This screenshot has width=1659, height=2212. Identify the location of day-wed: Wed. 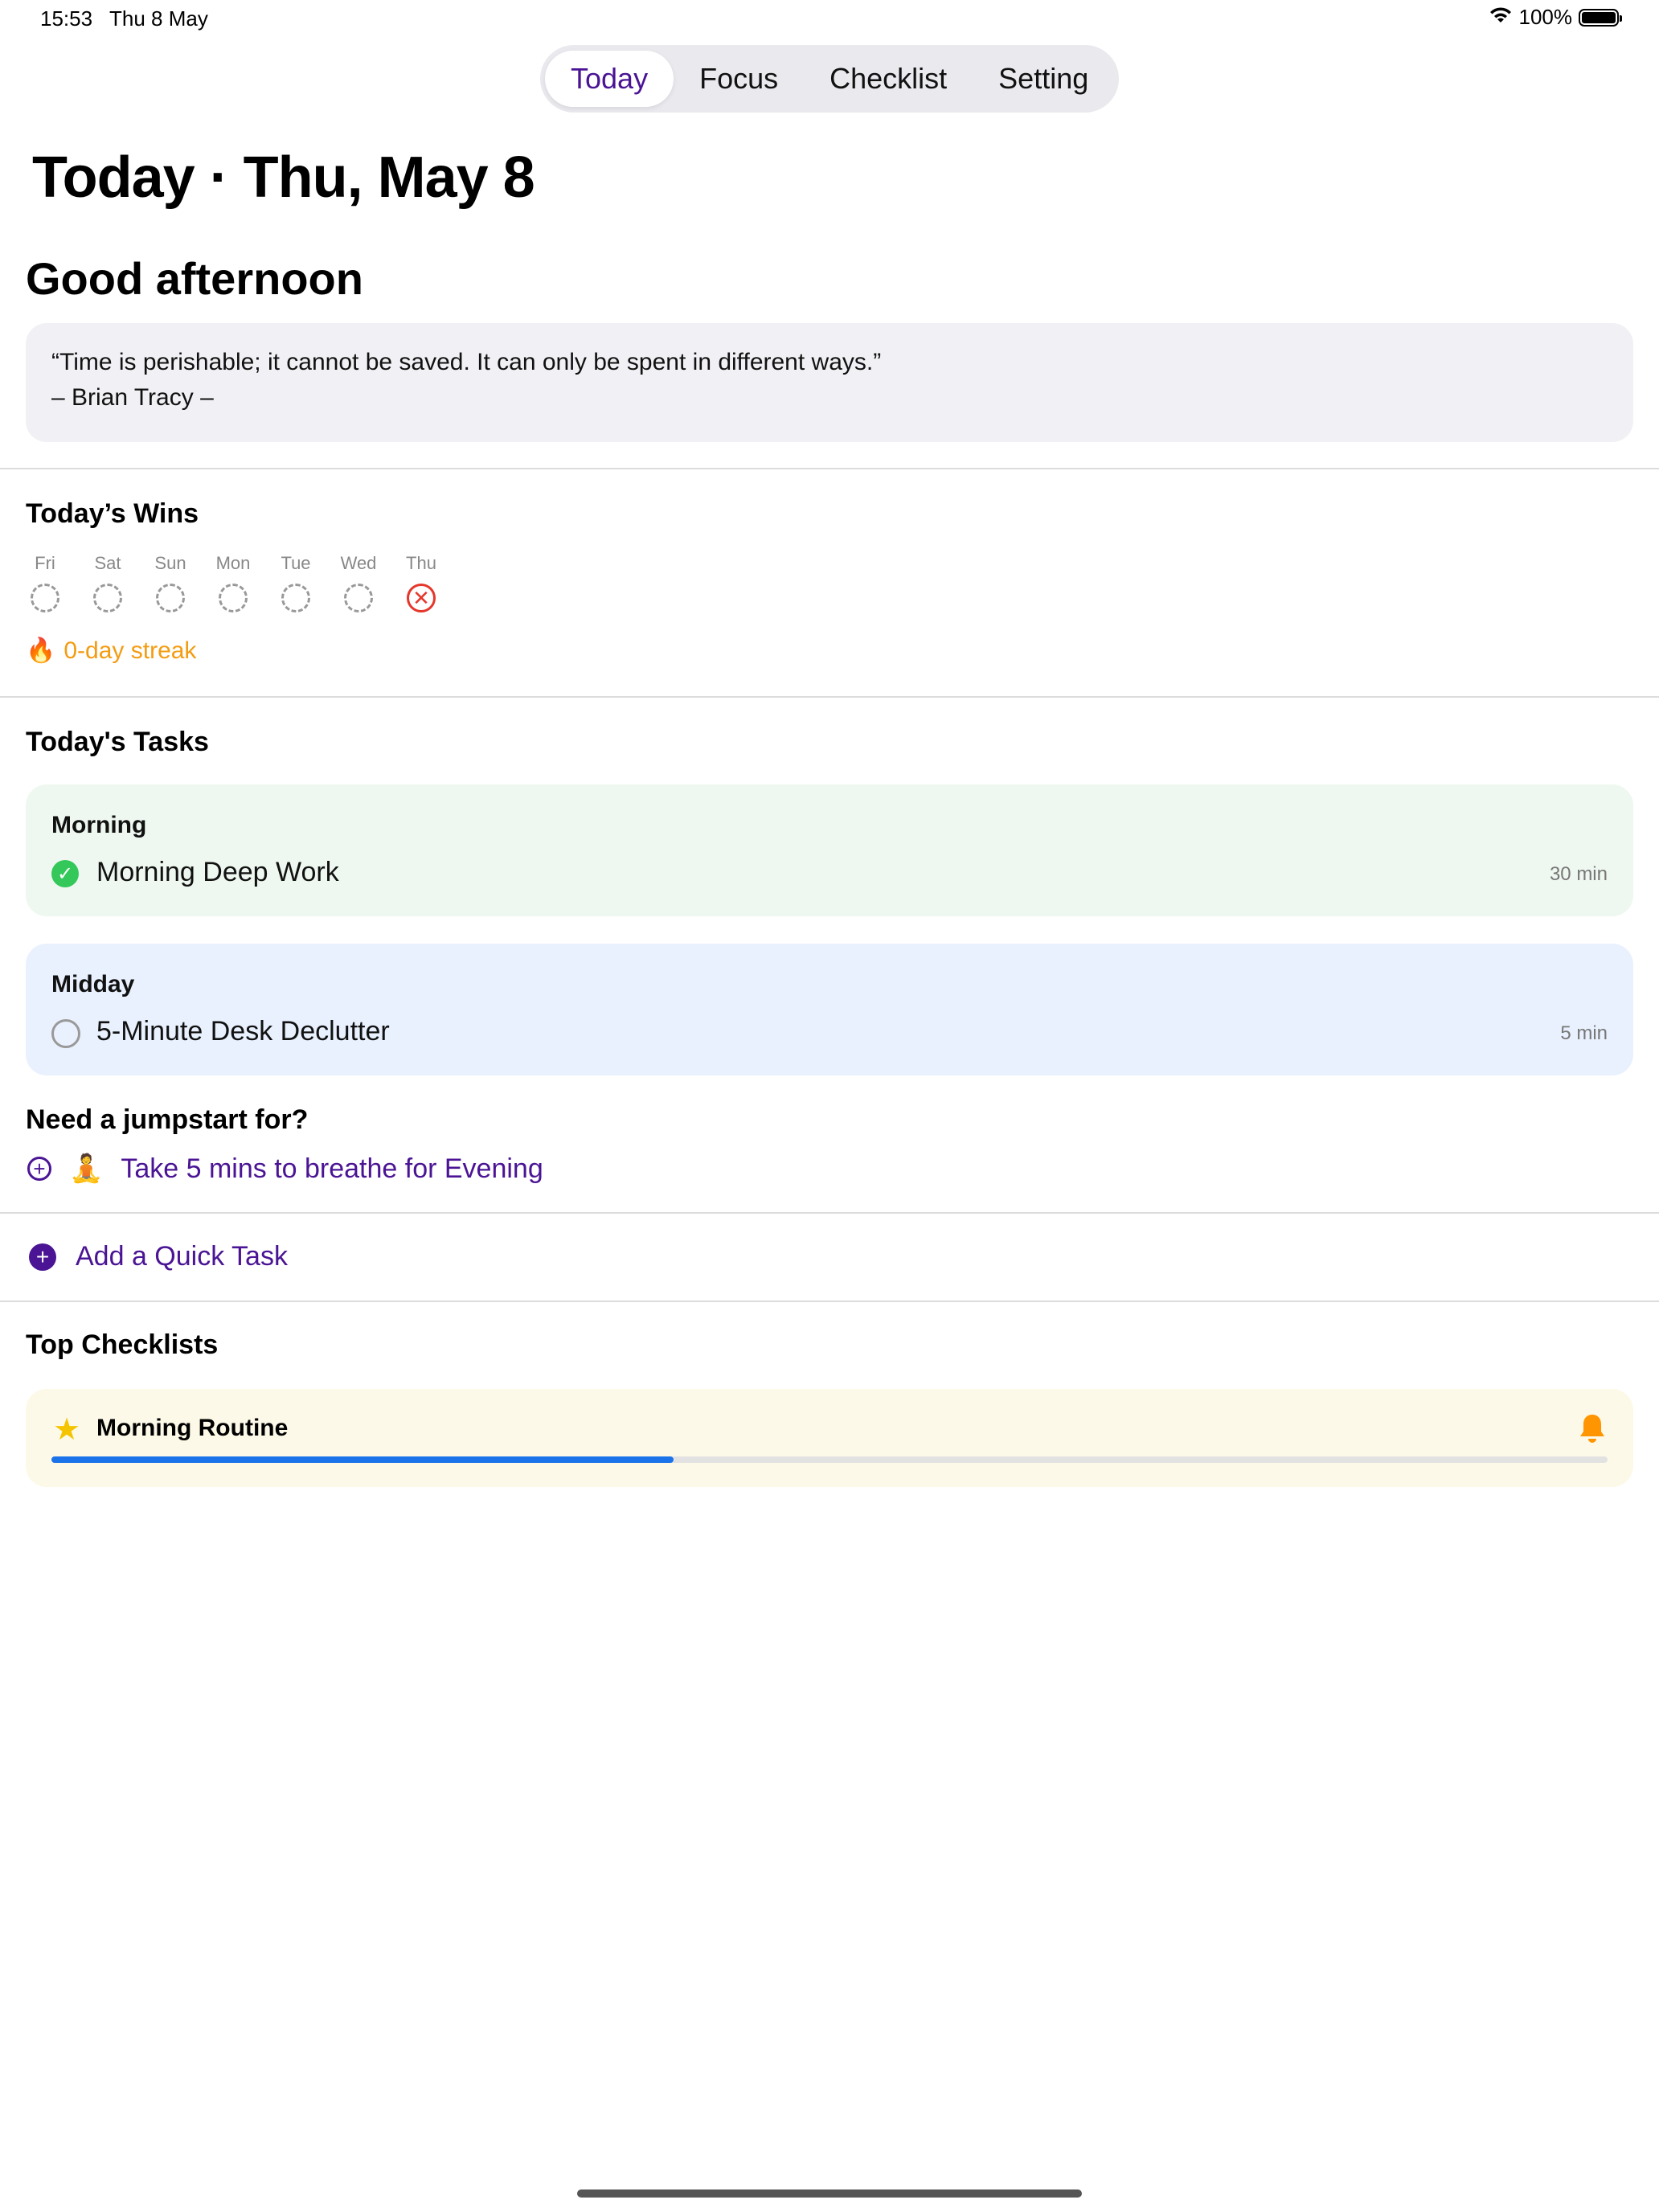
(358, 582).